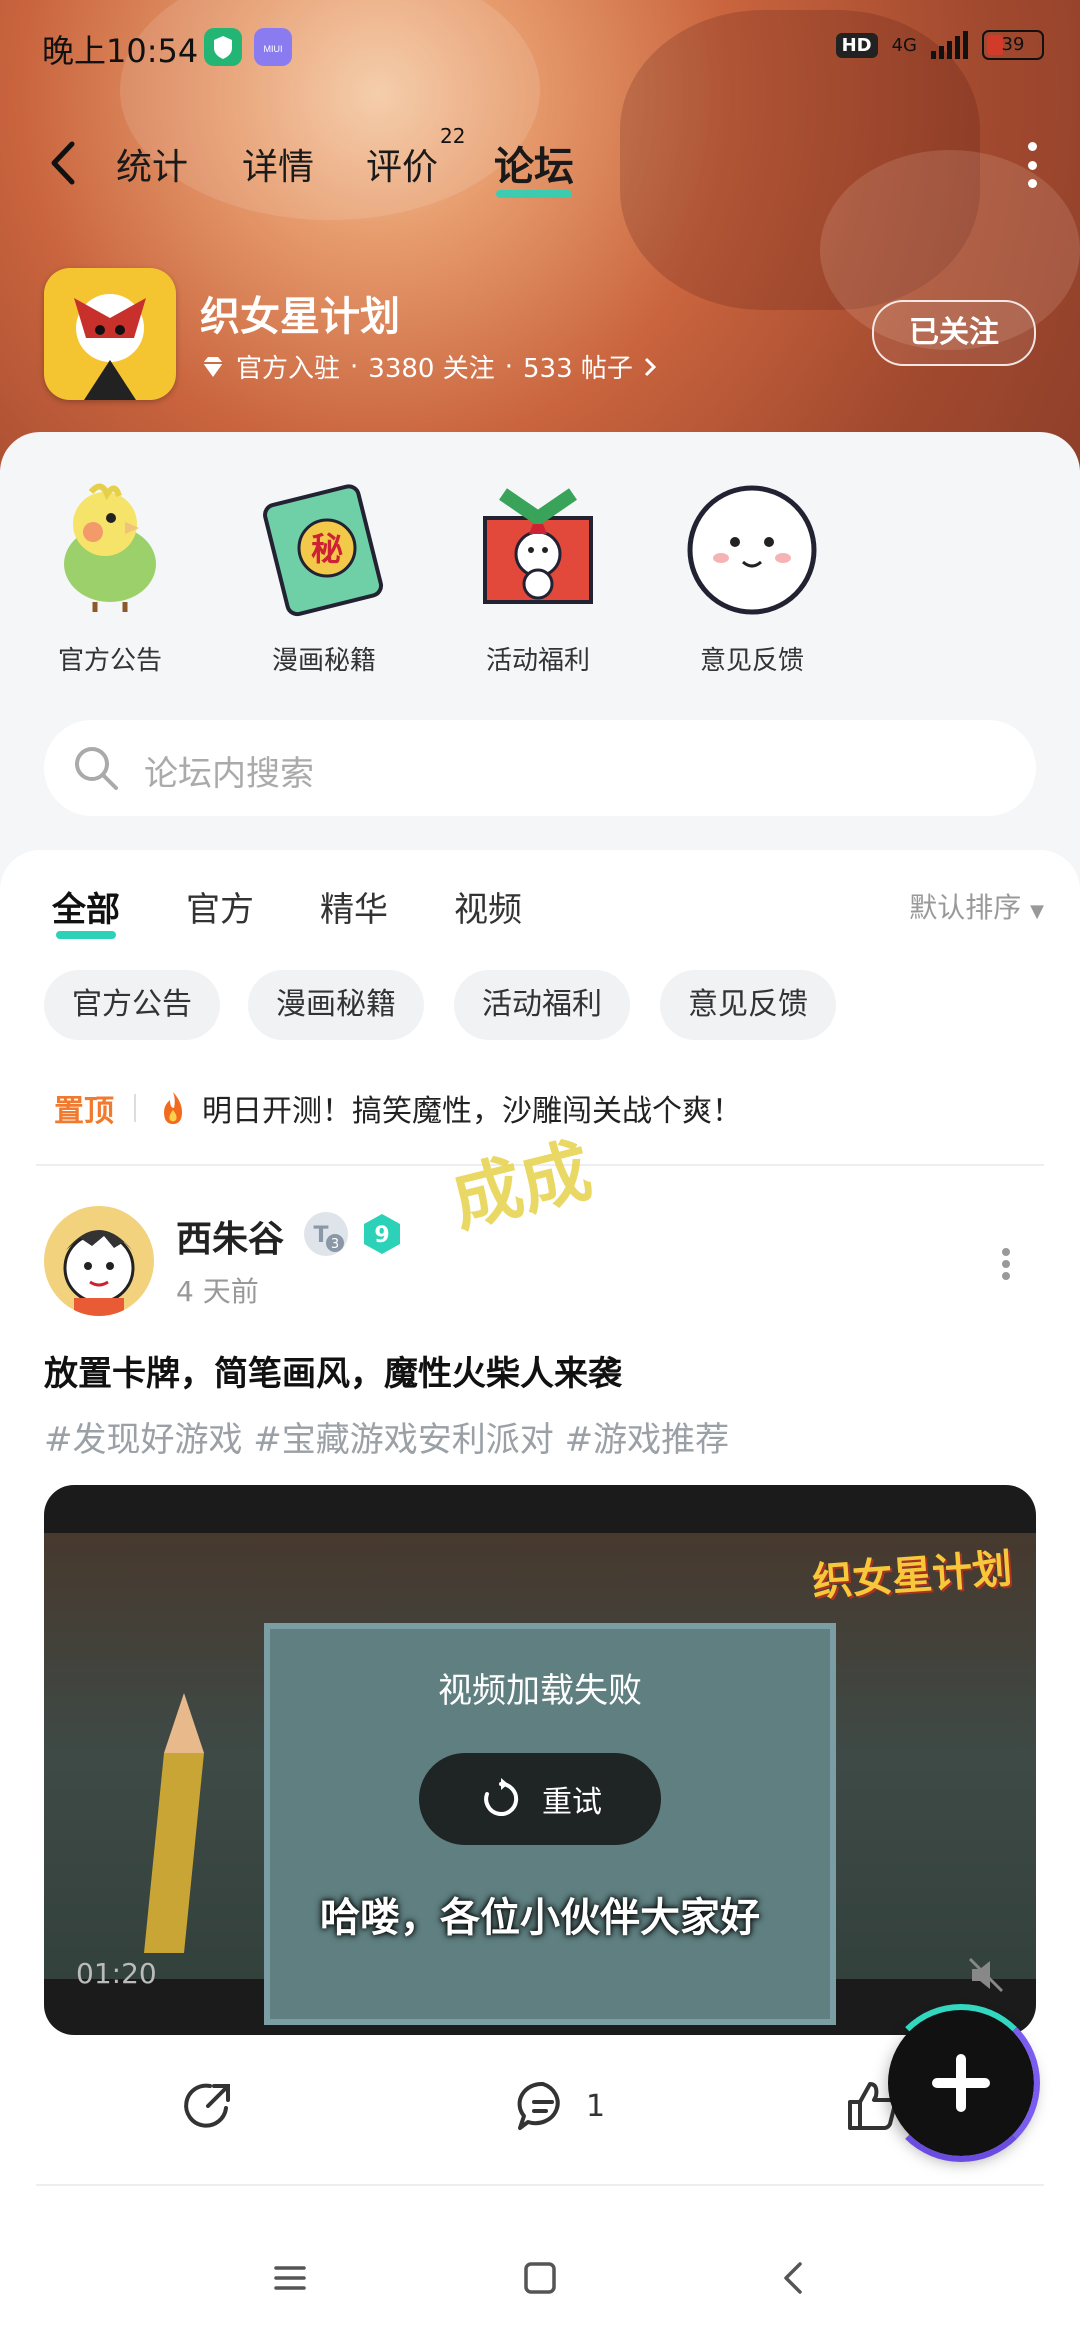 Image resolution: width=1080 pixels, height=2340 pixels. I want to click on category-event-rewards: 活动福利, so click(538, 574).